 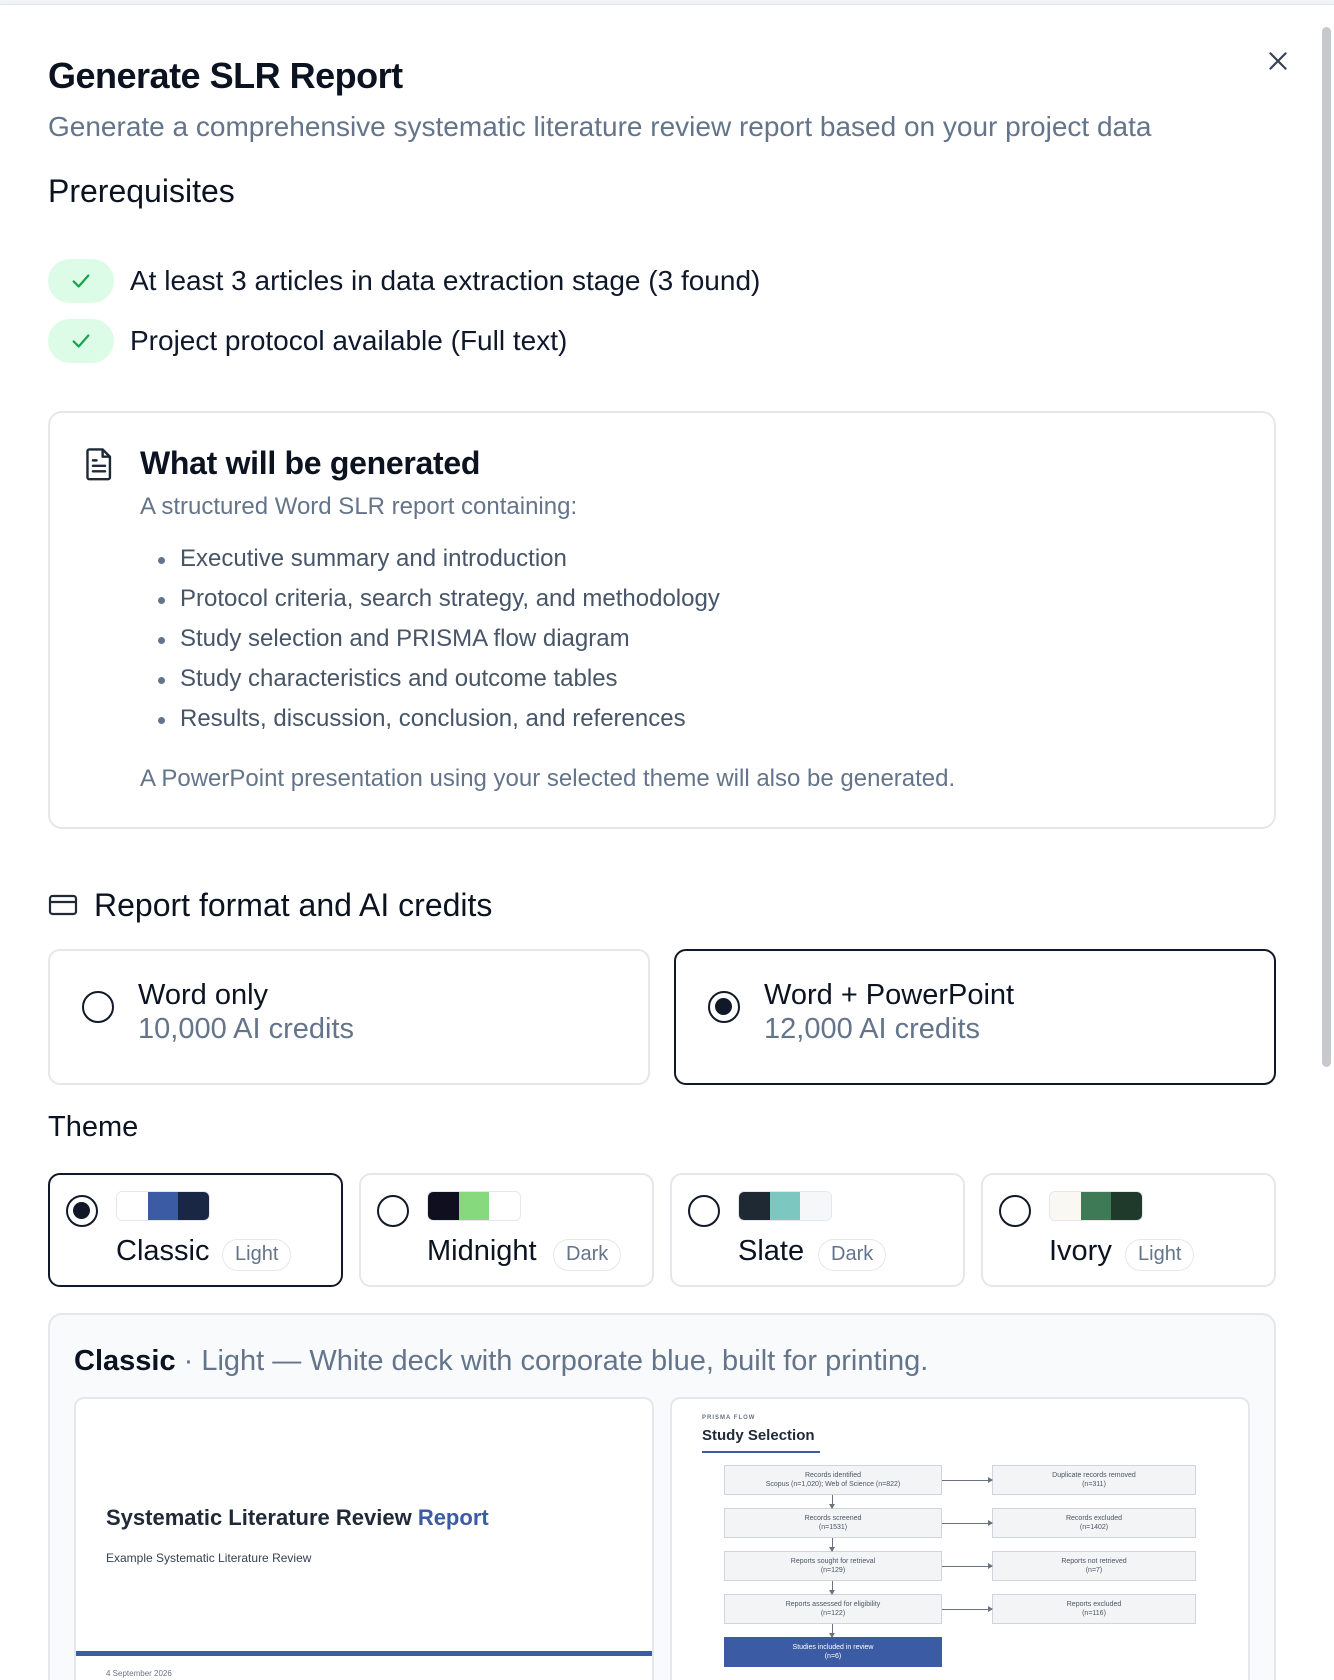 I want to click on document-icon, so click(x=99, y=466).